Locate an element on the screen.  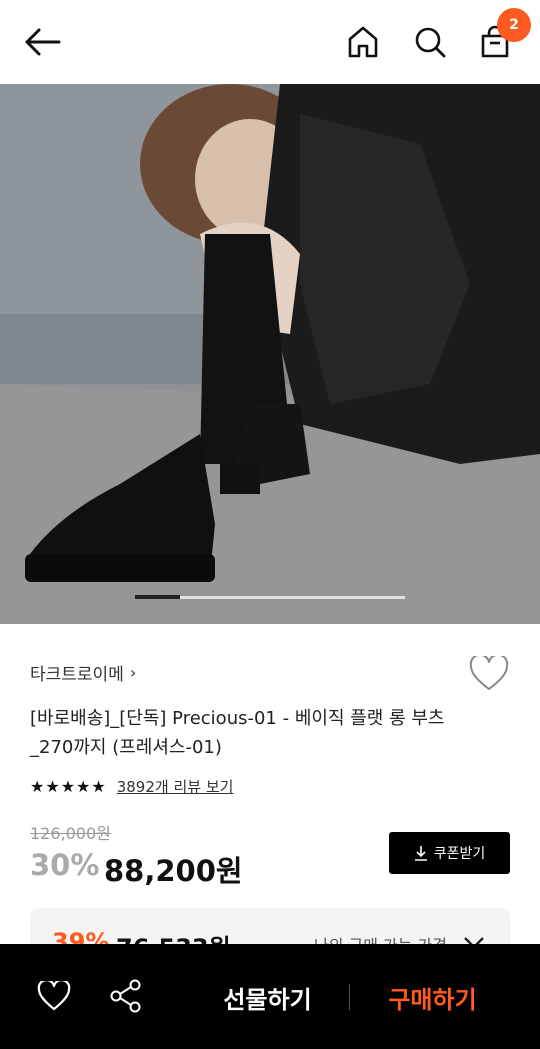
heart-icon is located at coordinates (54, 996).